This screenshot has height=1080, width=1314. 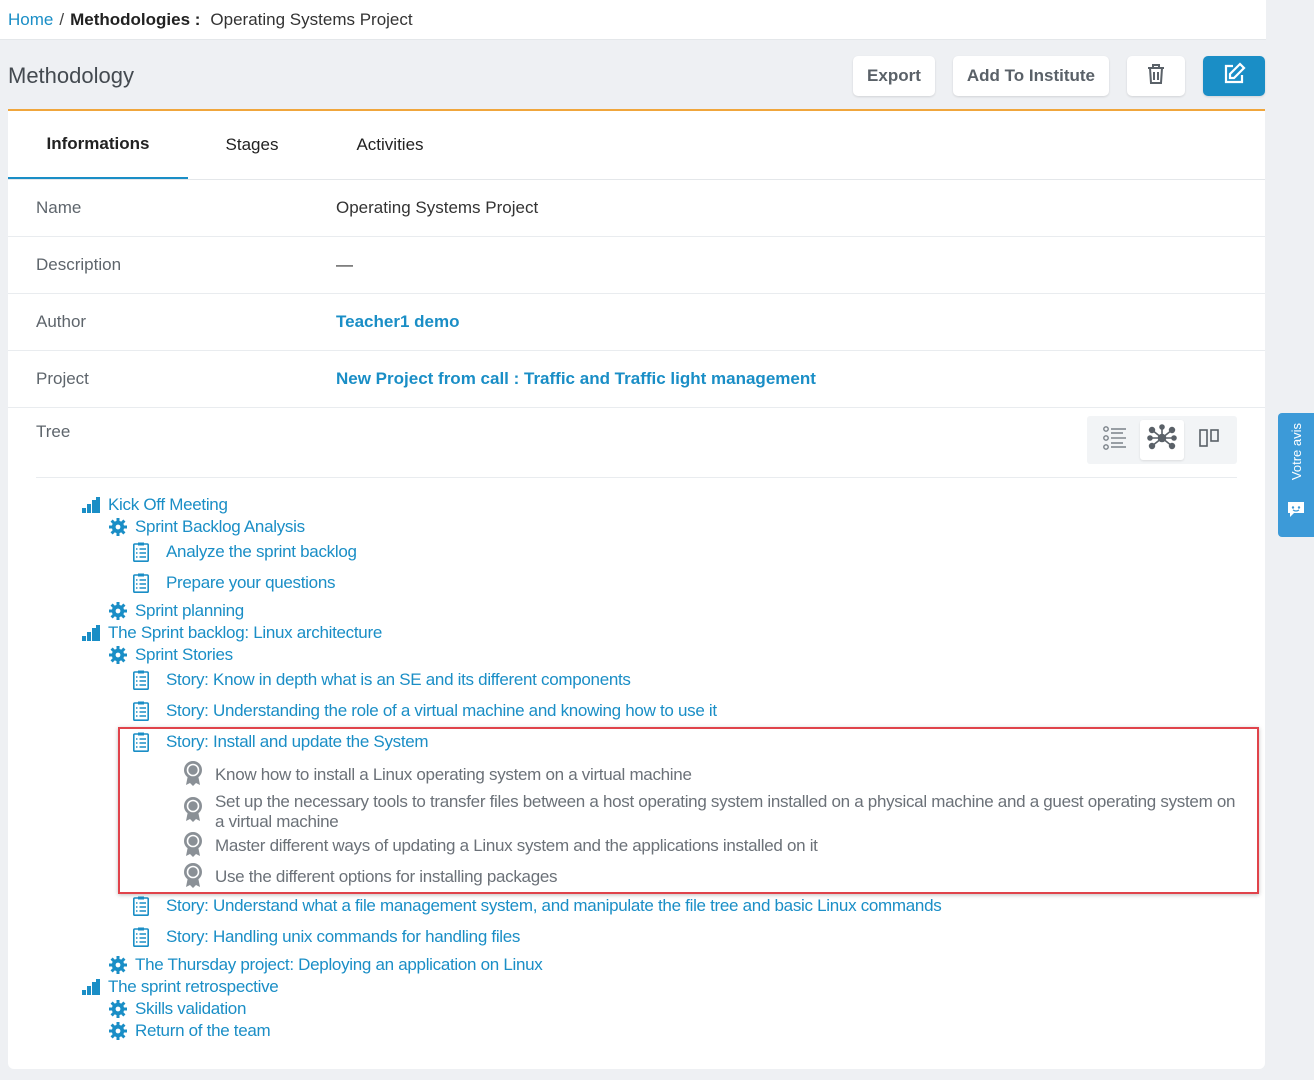 I want to click on page-header: Methodology Export Add To Institute, so click(x=636, y=76).